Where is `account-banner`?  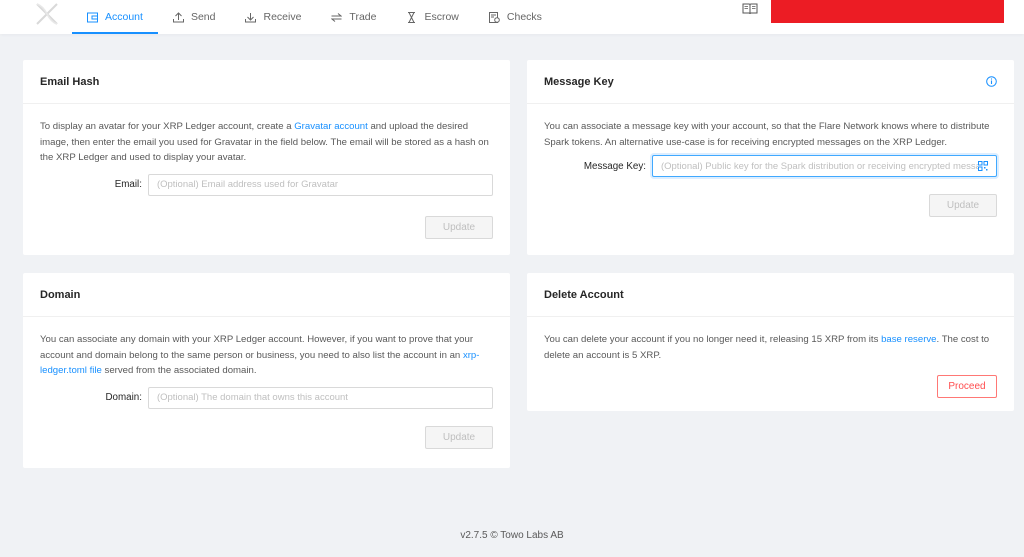
account-banner is located at coordinates (887, 11).